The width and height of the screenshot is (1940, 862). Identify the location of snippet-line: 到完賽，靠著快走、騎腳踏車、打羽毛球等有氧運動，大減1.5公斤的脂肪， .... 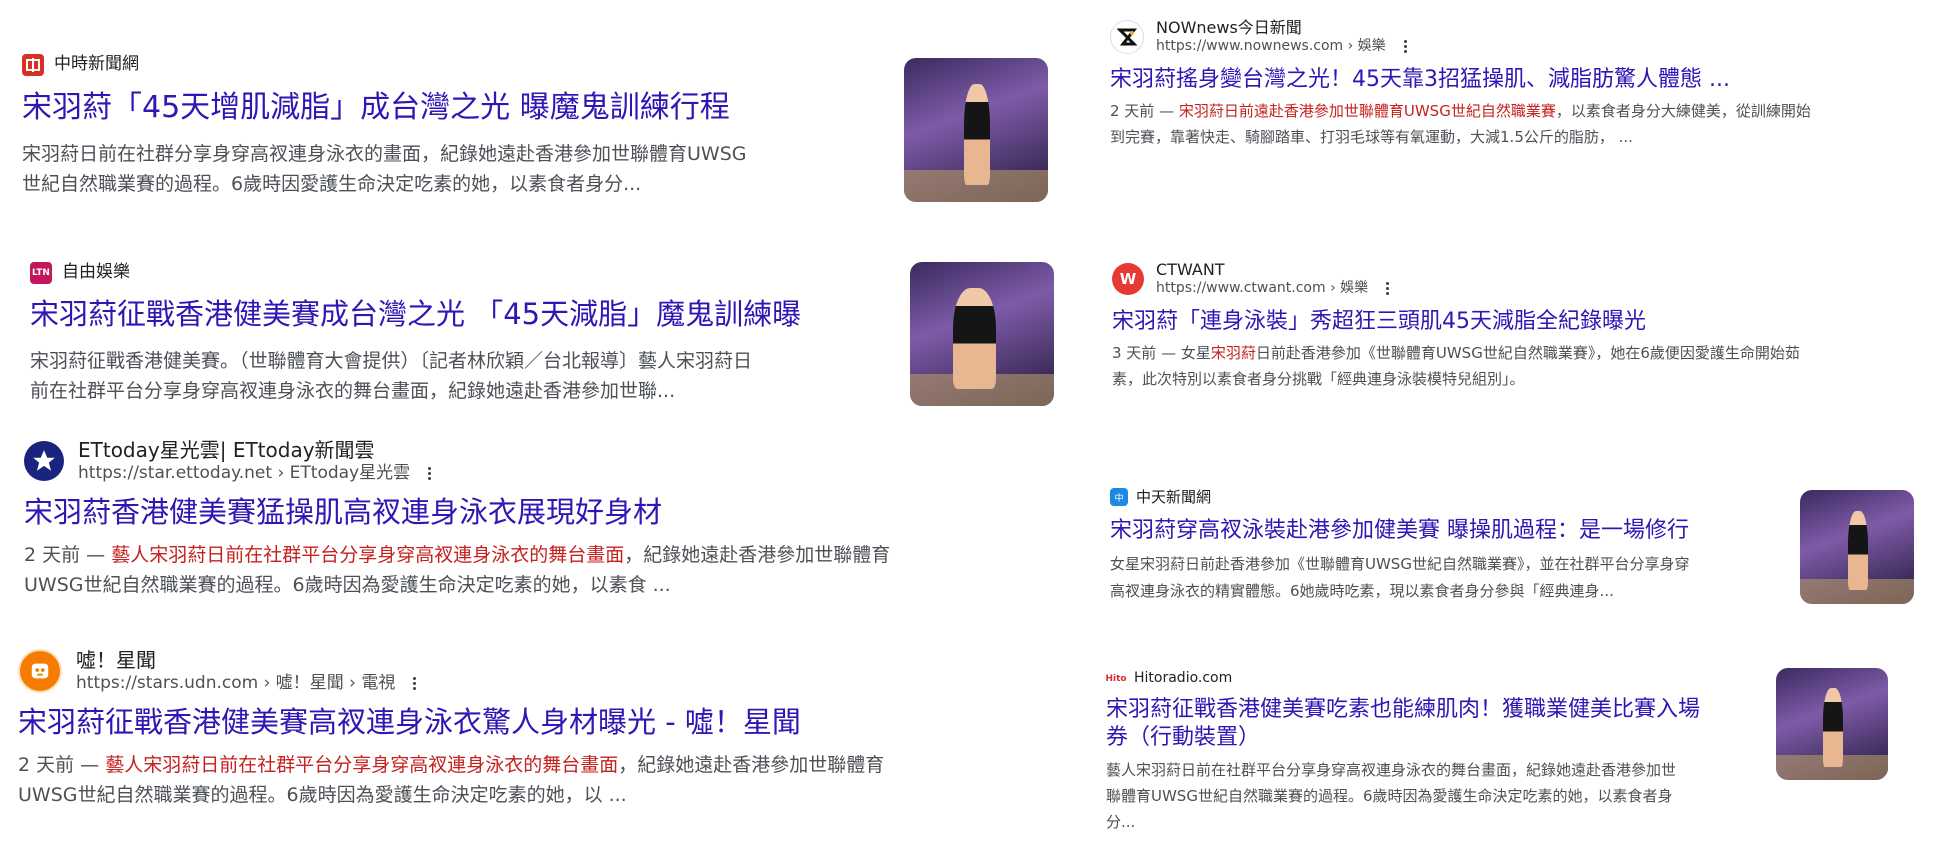
(1371, 137).